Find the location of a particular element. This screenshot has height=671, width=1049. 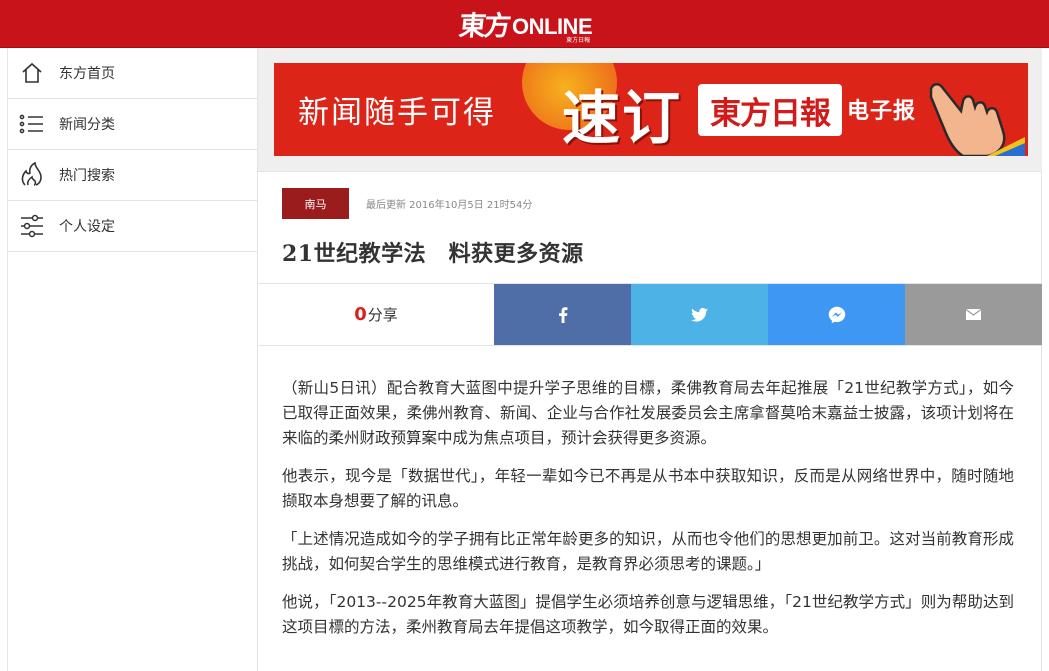

sidebar-item-home: 东方首页 is located at coordinates (132, 73).